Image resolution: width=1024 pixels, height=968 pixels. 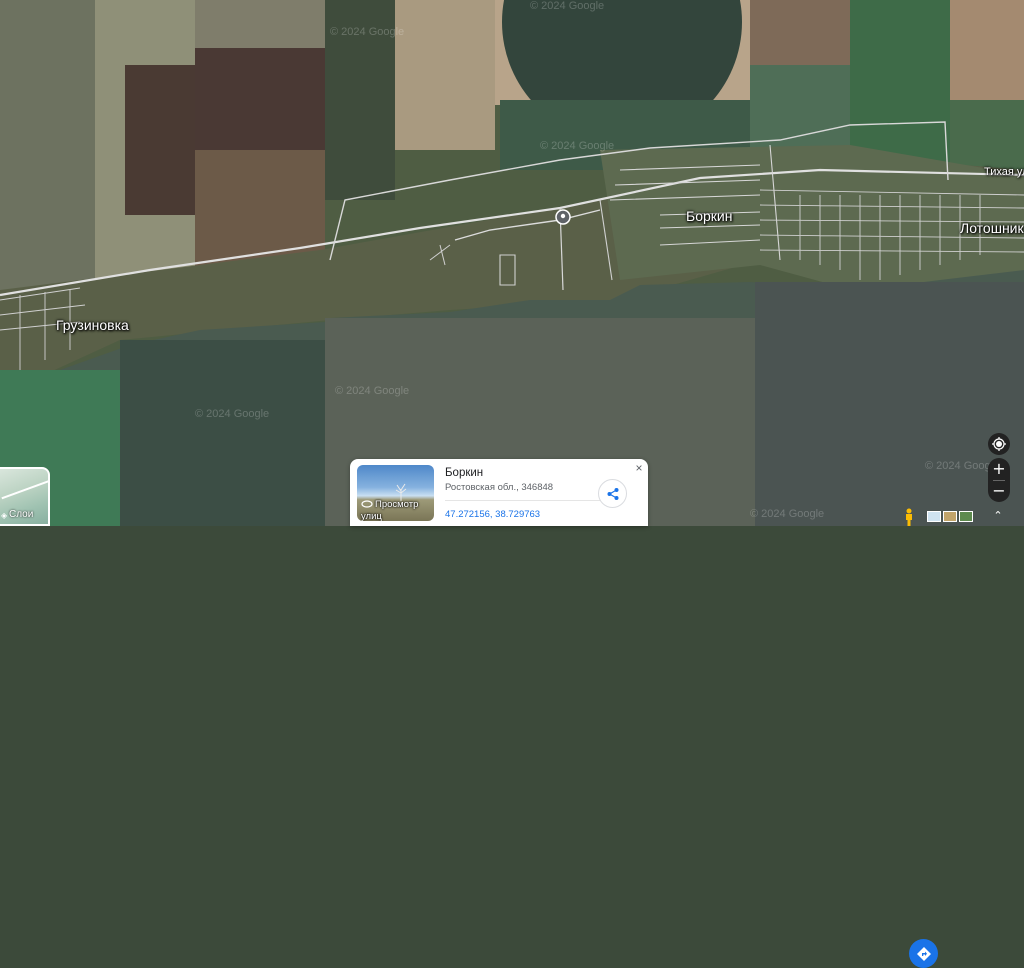 I want to click on zoom-control: + −, so click(x=999, y=480).